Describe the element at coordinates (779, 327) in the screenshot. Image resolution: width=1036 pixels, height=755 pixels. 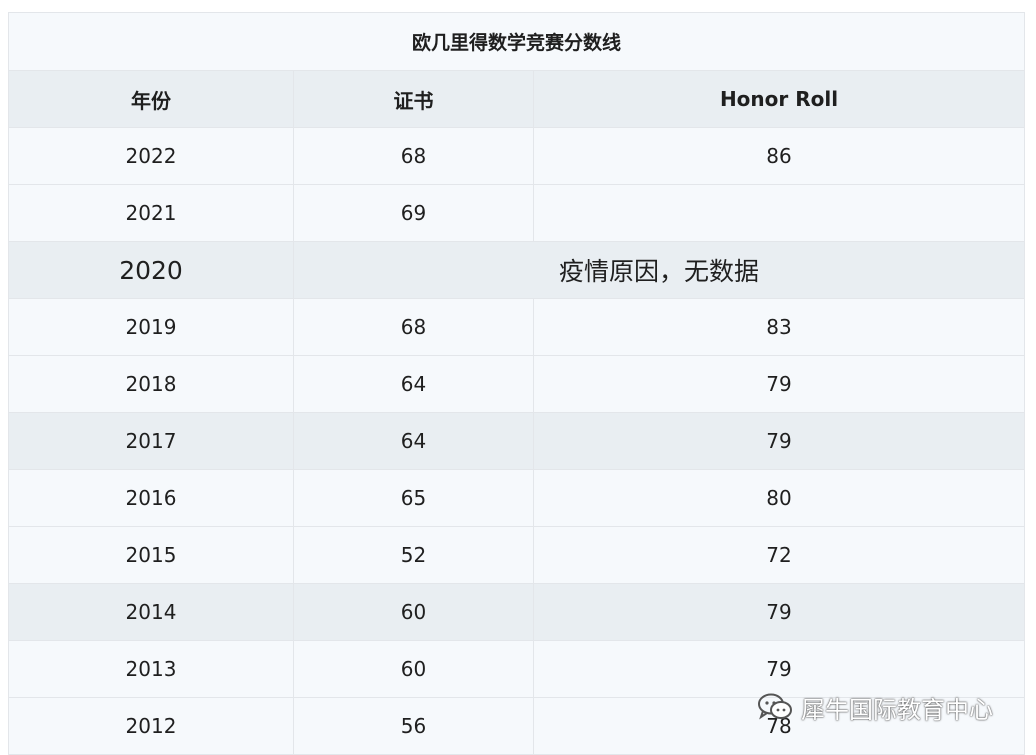
I see `cell-honor-roll: 83` at that location.